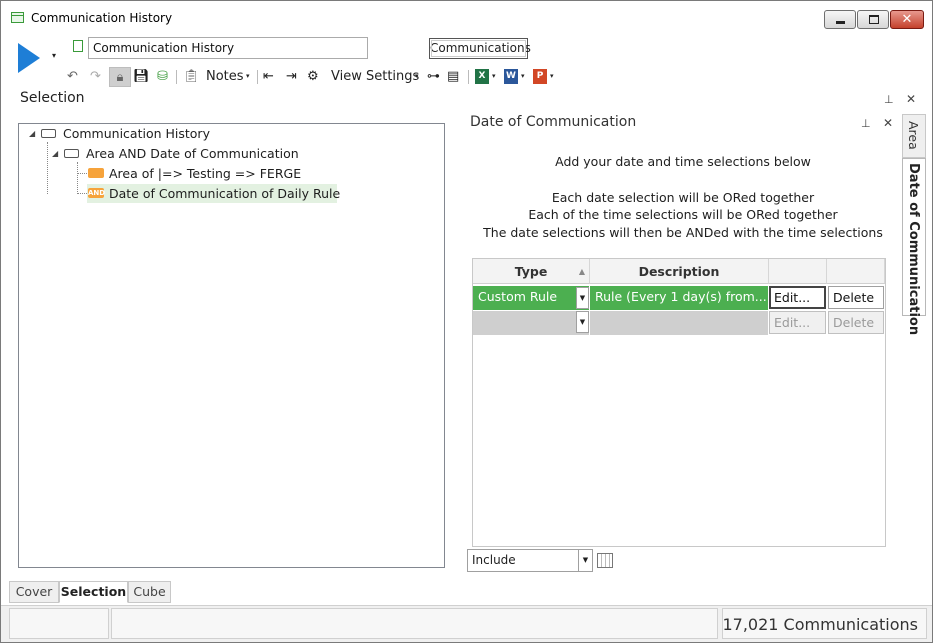  I want to click on status-bar: 17,021 Communications, so click(466, 623).